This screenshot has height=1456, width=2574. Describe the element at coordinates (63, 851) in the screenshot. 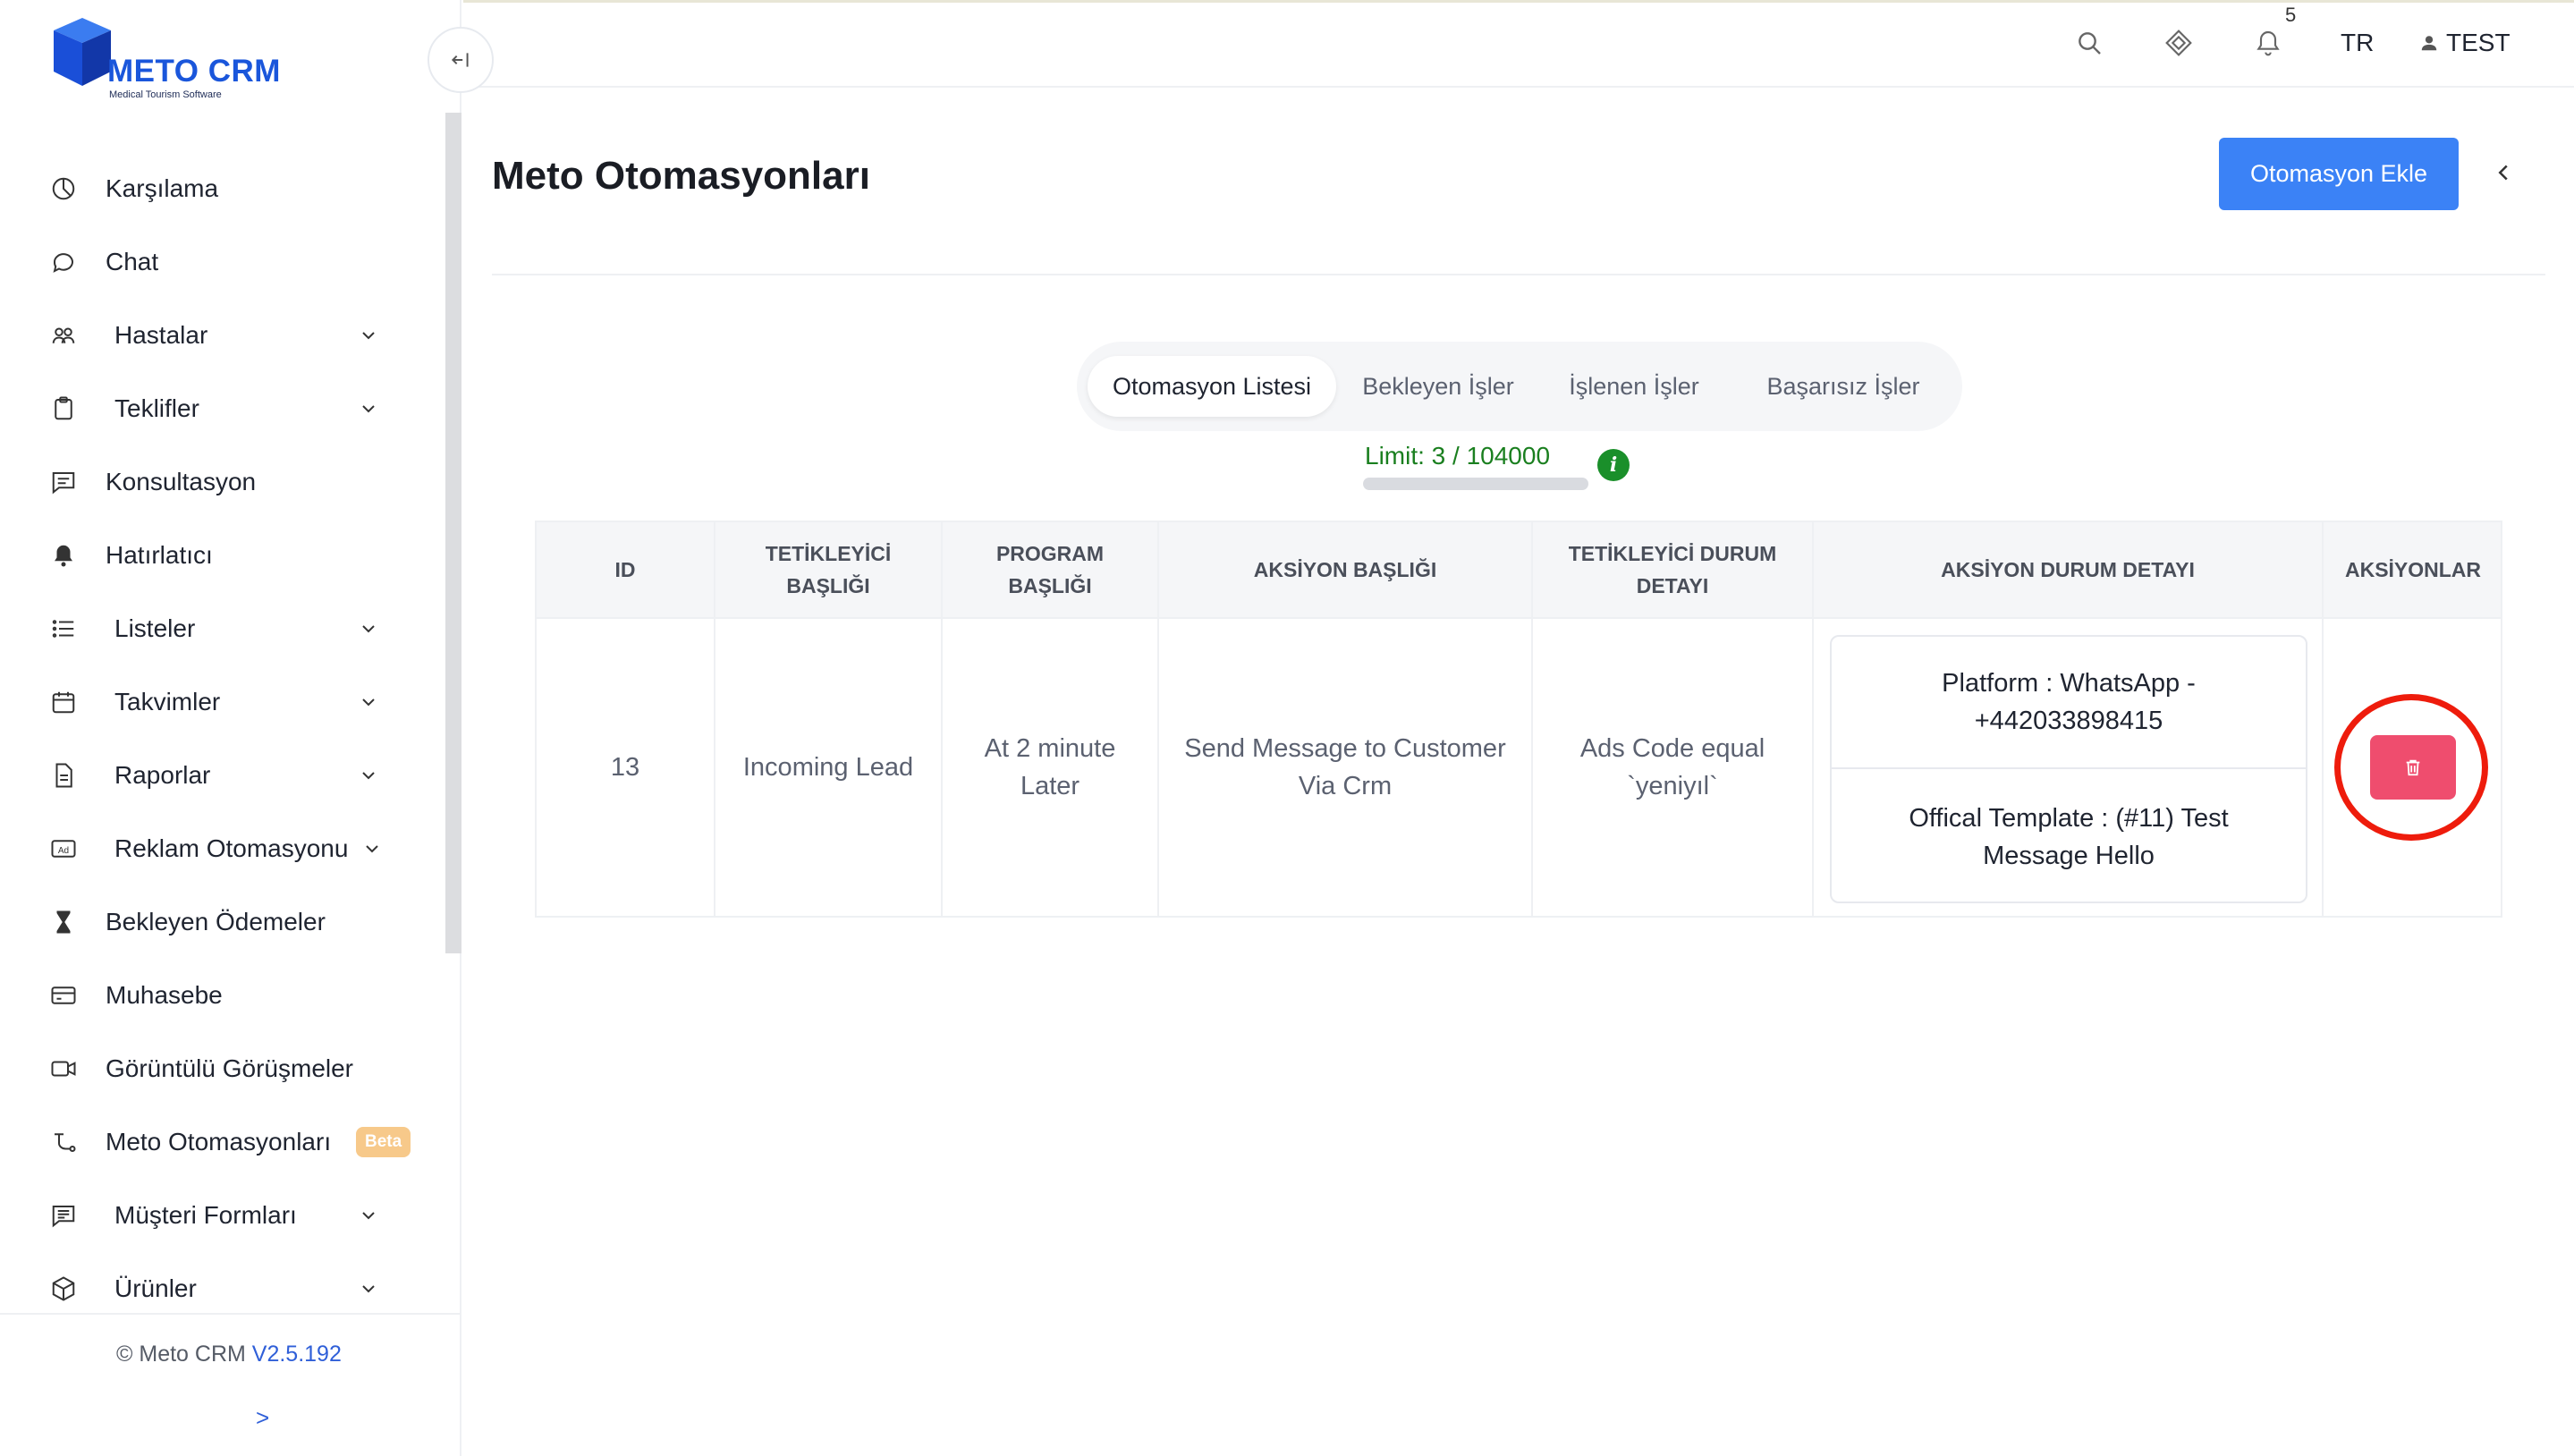

I see `svg-text: Ad` at that location.